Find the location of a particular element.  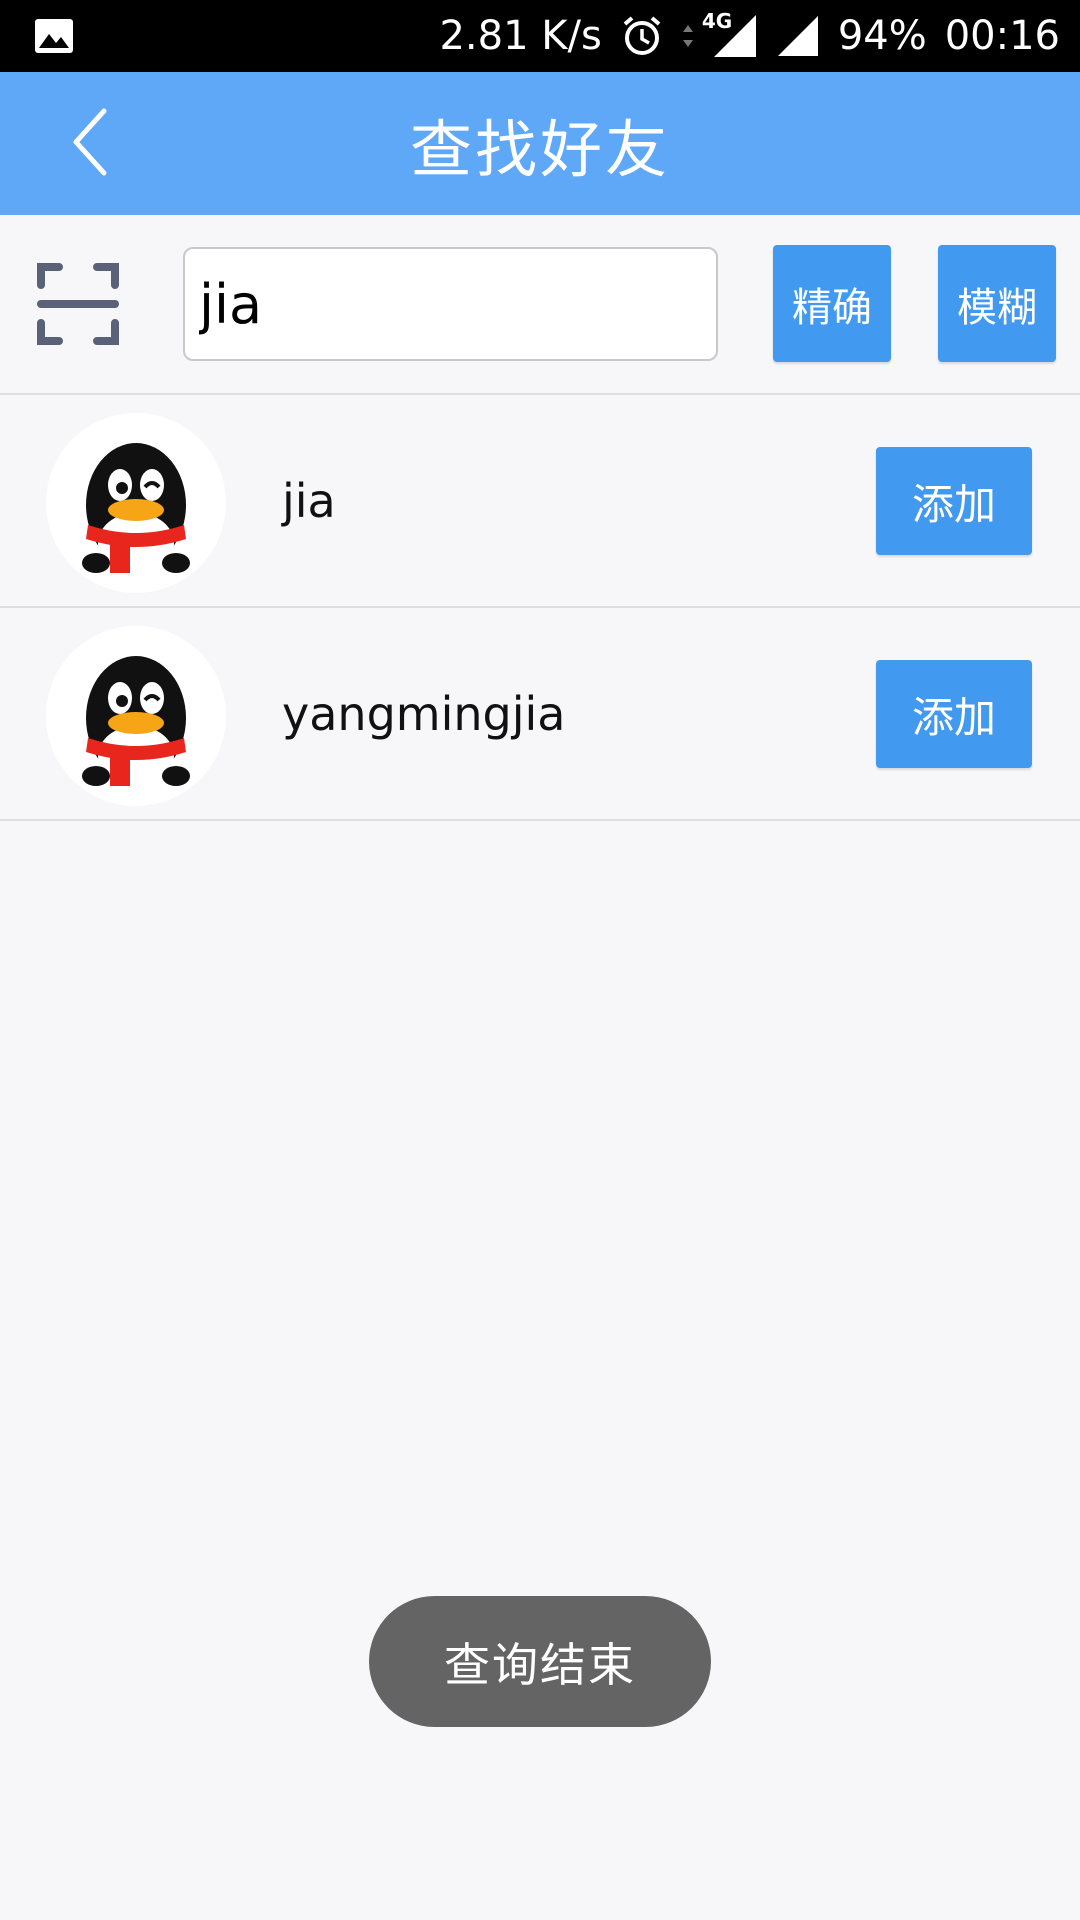

toast-message: 查询结束 is located at coordinates (540, 1661).